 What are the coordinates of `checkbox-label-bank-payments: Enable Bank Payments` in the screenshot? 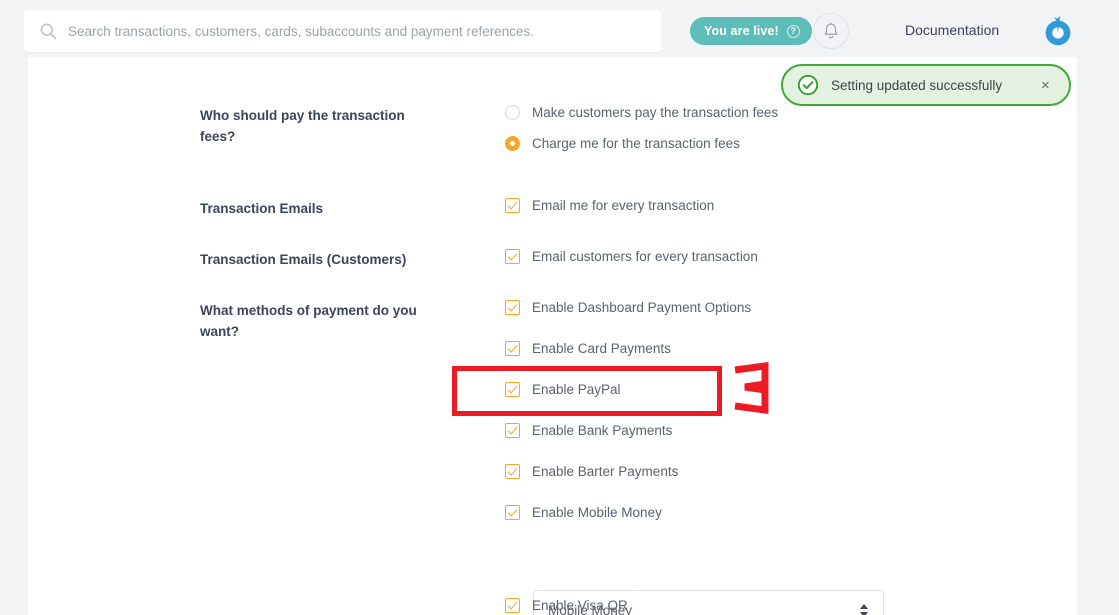 It's located at (602, 430).